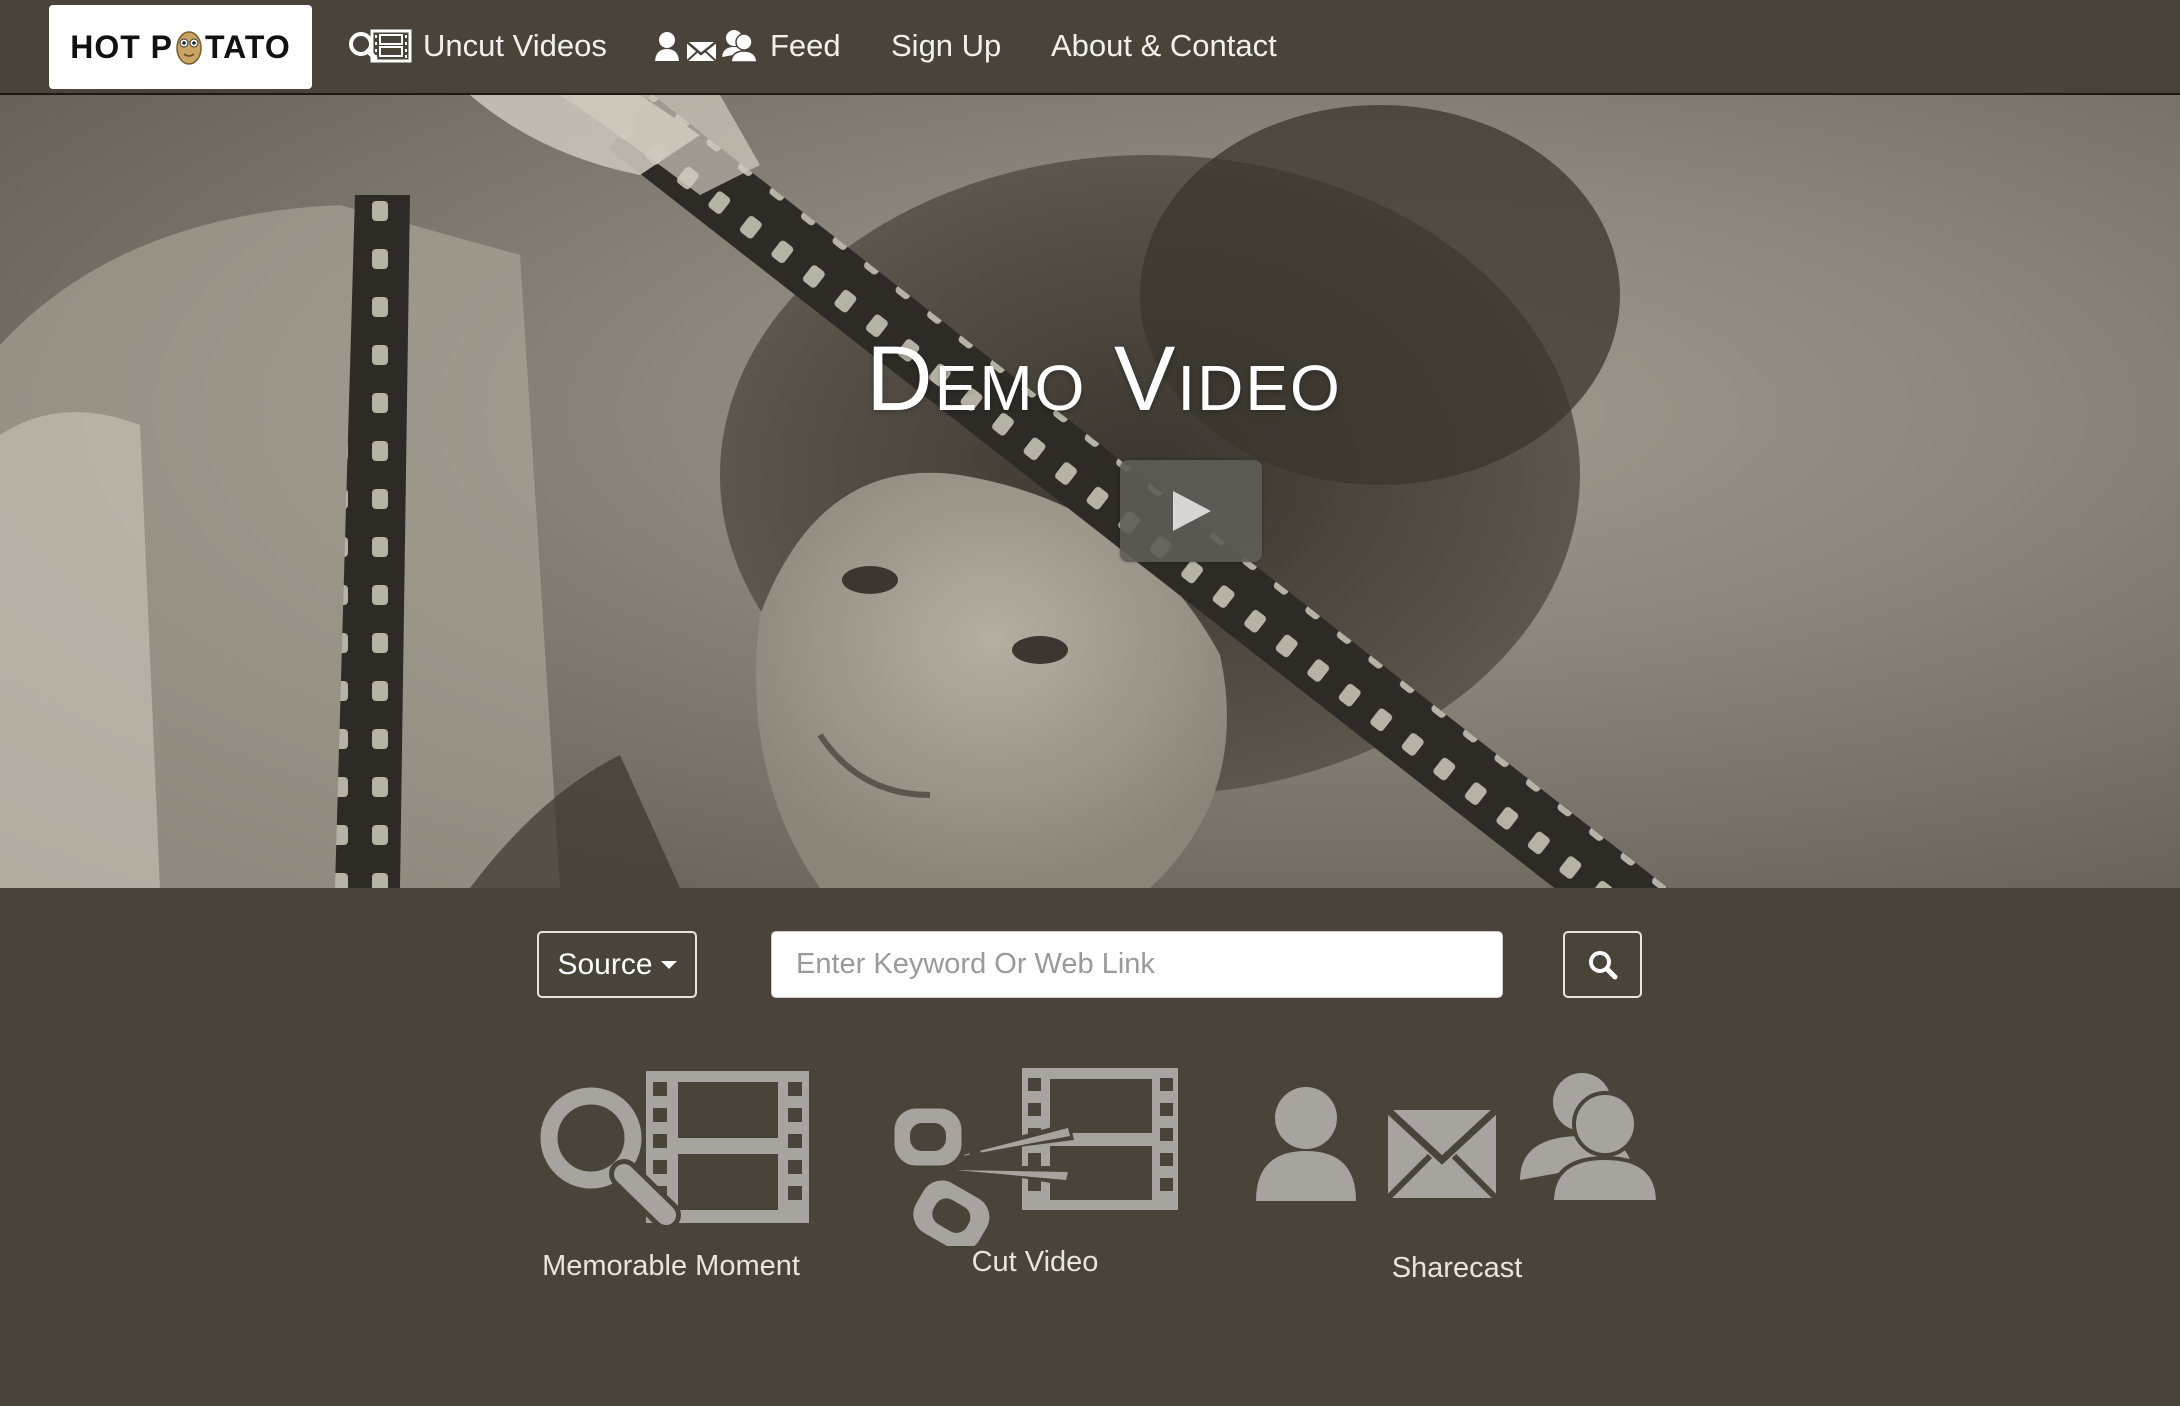 This screenshot has height=1406, width=2180. What do you see at coordinates (1104, 379) in the screenshot?
I see `hero-title: Demo Video` at bounding box center [1104, 379].